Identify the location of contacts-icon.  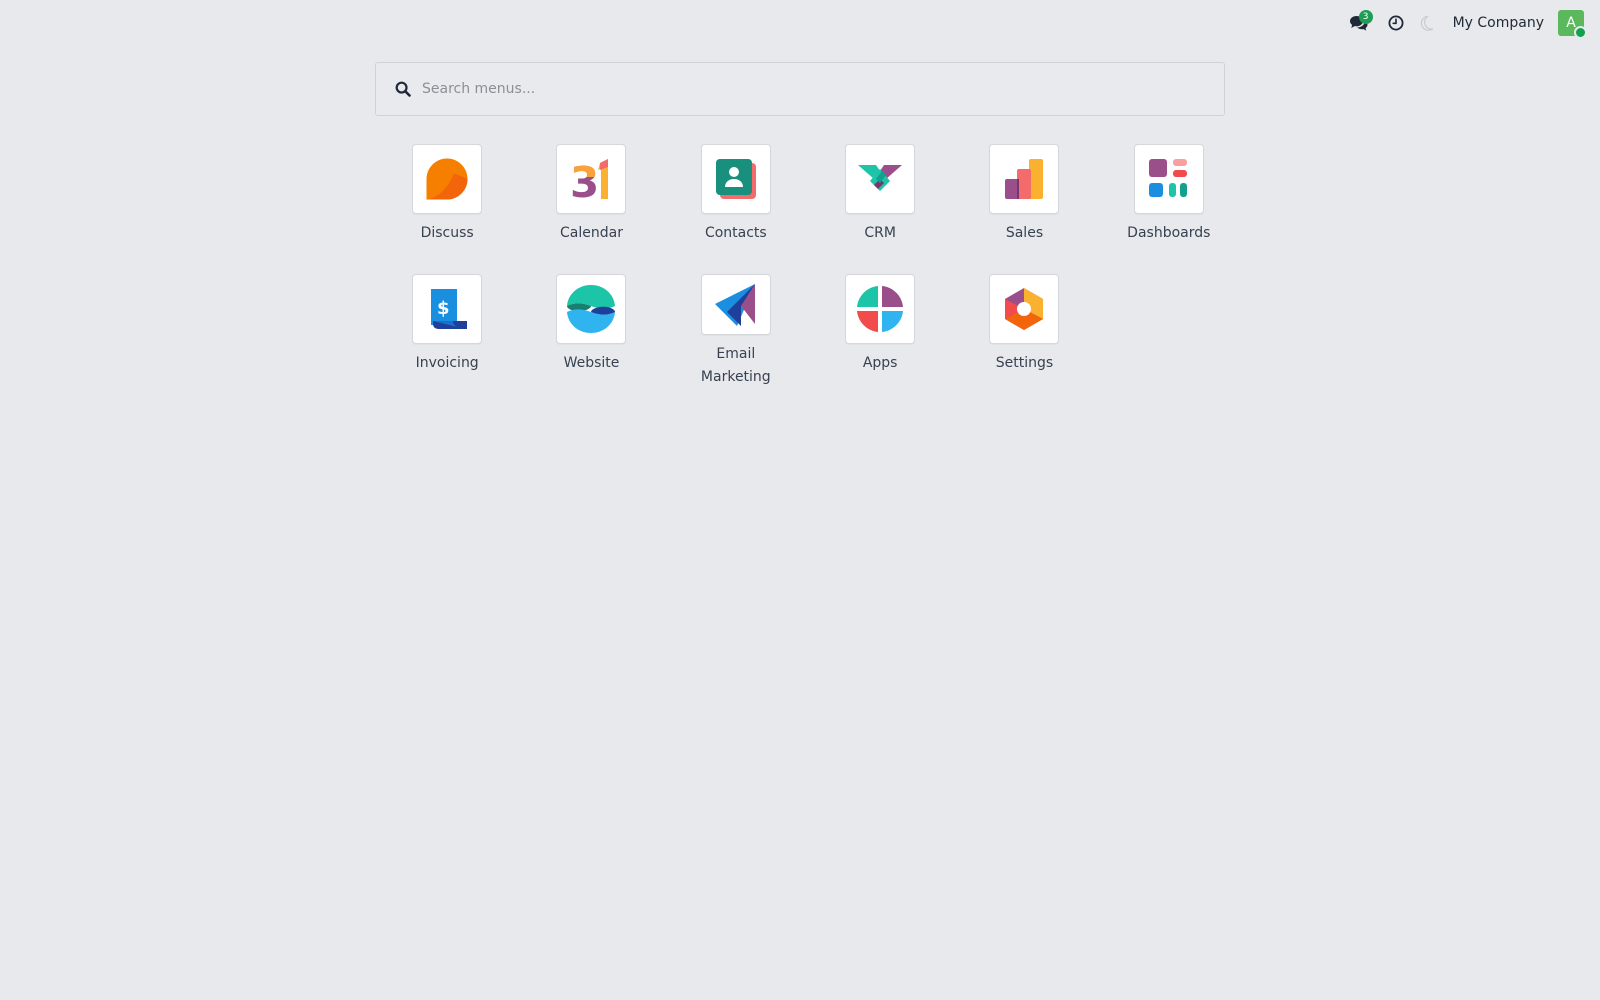
(735, 179).